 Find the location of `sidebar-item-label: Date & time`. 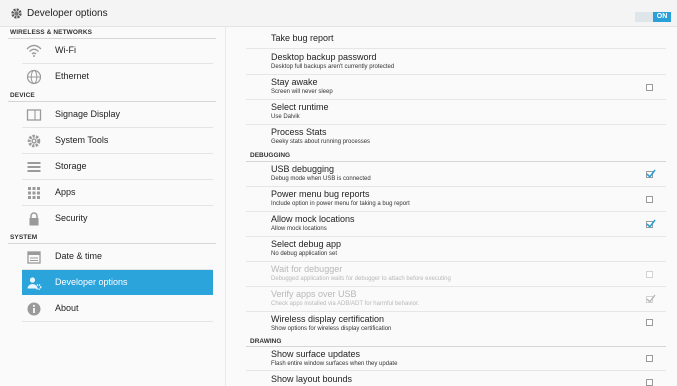

sidebar-item-label: Date & time is located at coordinates (79, 256).